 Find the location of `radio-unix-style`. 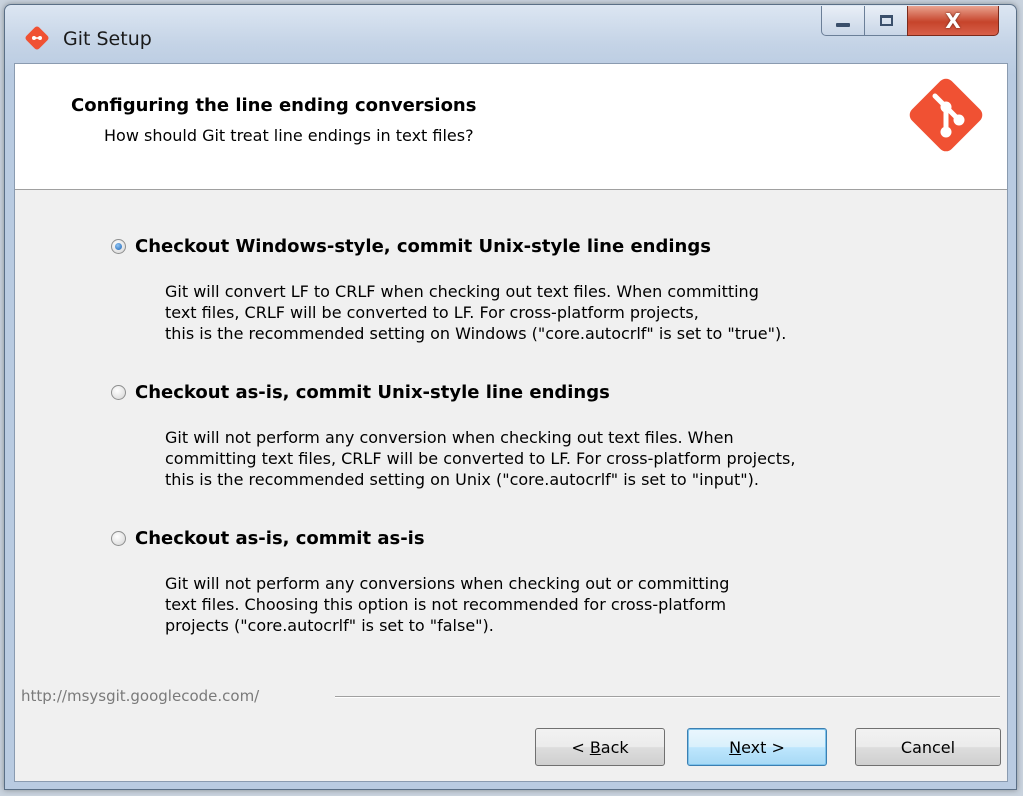

radio-unix-style is located at coordinates (118, 392).